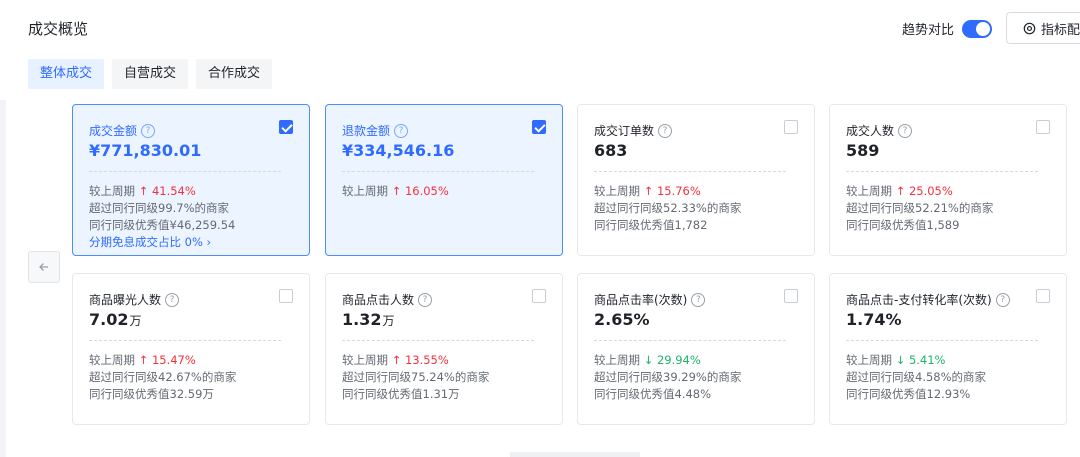 The width and height of the screenshot is (1080, 457). I want to click on compare-value: 16.05%, so click(426, 191).